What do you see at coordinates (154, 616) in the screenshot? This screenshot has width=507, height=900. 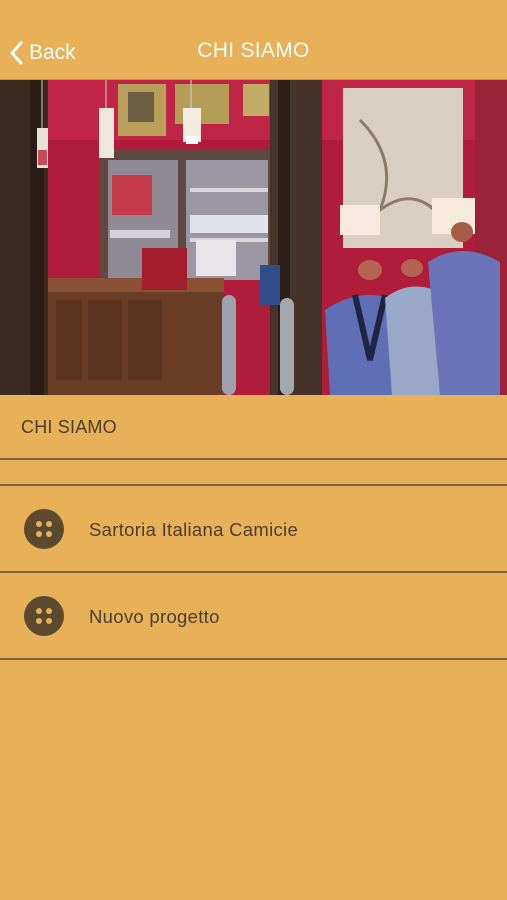 I see `list-item-label: Nuovo progetto` at bounding box center [154, 616].